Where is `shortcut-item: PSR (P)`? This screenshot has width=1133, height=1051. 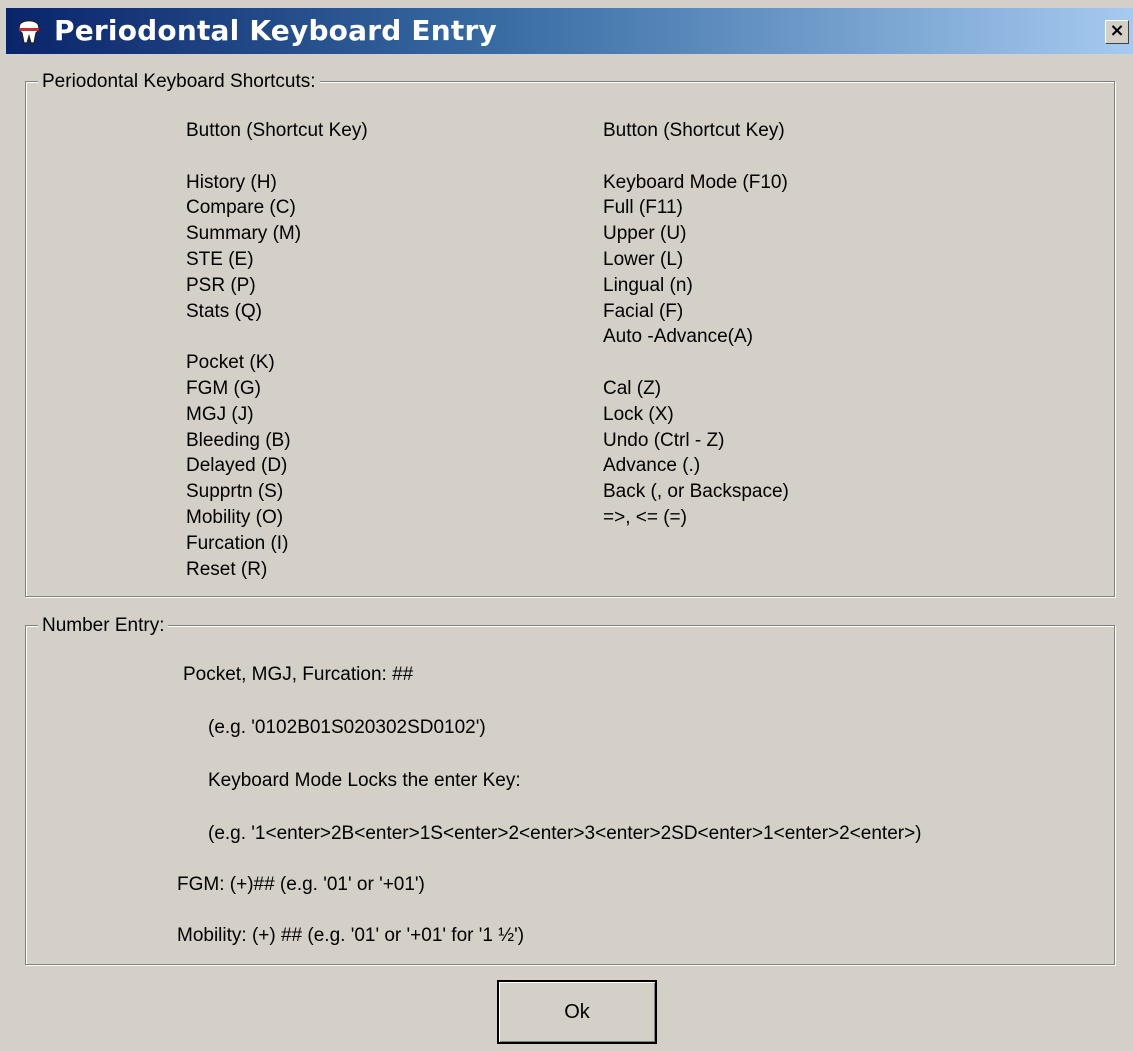 shortcut-item: PSR (P) is located at coordinates (221, 285).